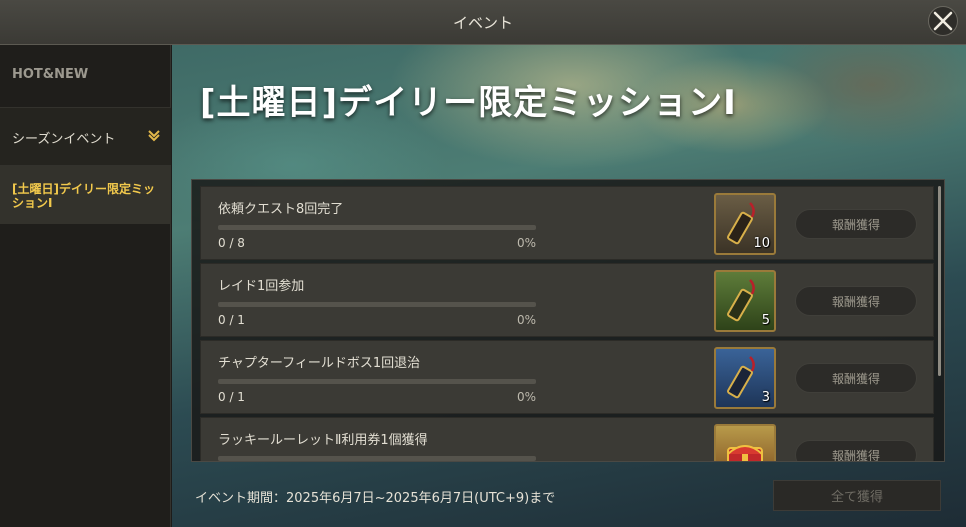  What do you see at coordinates (567, 300) in the screenshot?
I see `mission-row: レイド1回参加 0 / 1 0% 5 報酬獲得` at bounding box center [567, 300].